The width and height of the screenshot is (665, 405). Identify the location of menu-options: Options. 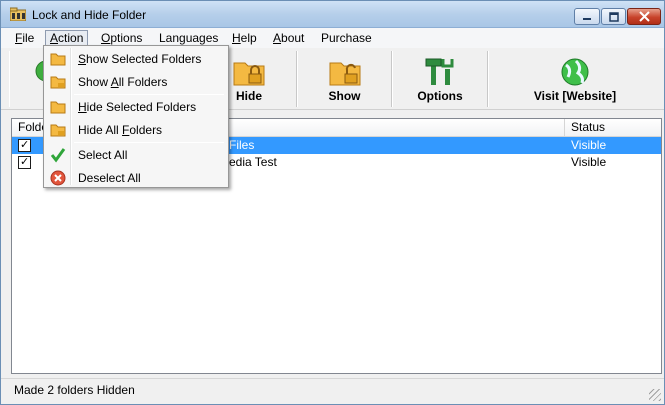
(121, 38).